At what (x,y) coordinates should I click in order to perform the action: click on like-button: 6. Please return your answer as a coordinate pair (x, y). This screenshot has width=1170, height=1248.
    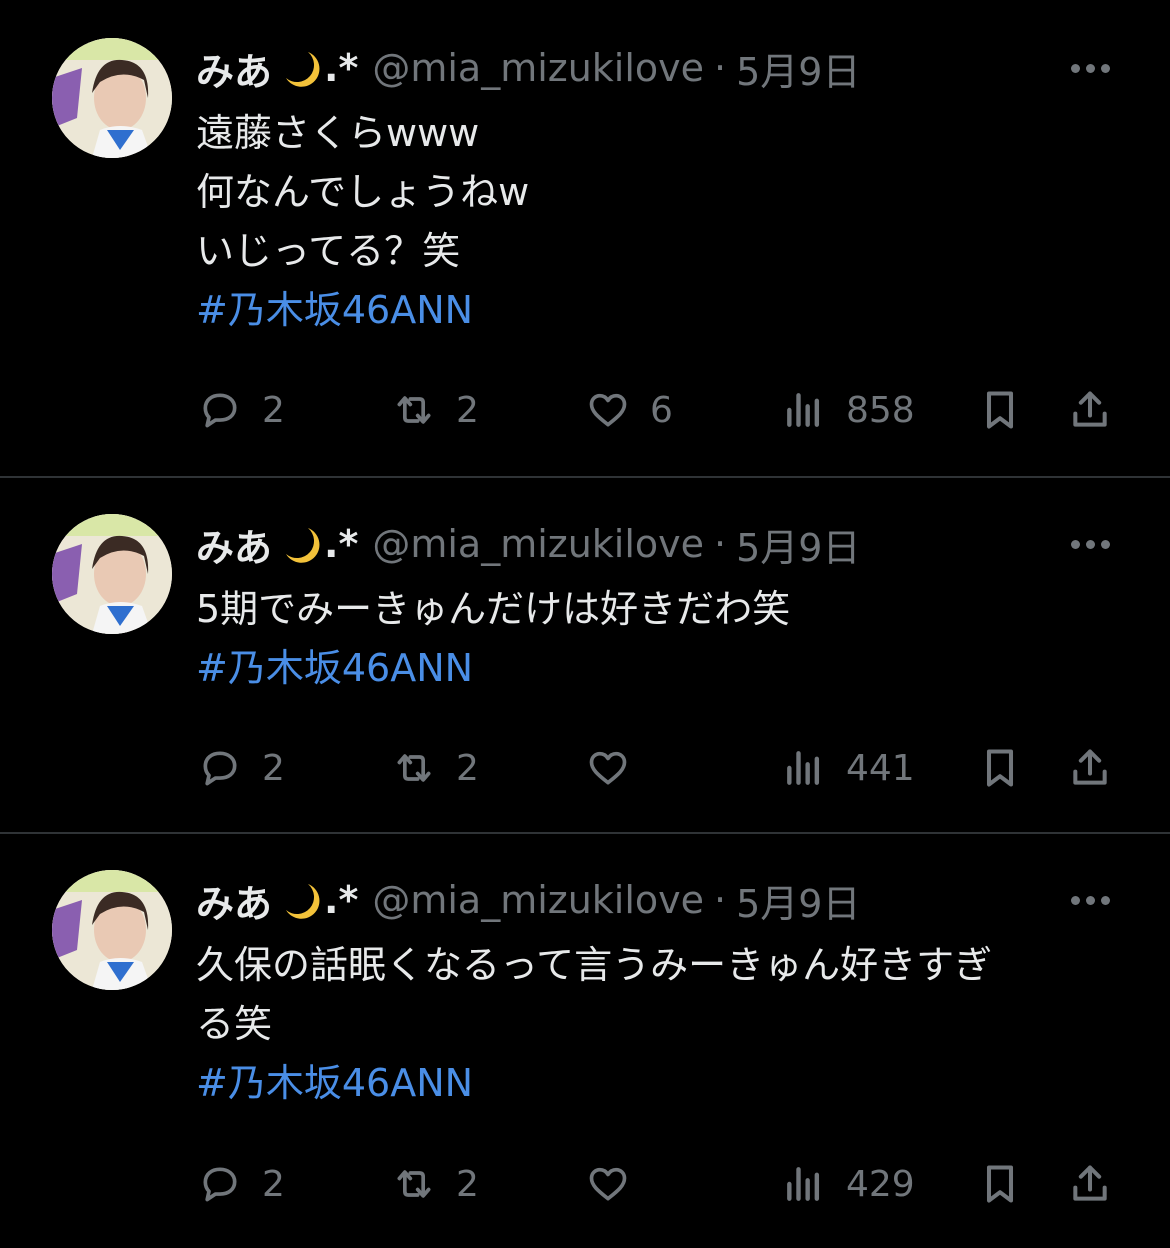
    Looking at the image, I should click on (629, 410).